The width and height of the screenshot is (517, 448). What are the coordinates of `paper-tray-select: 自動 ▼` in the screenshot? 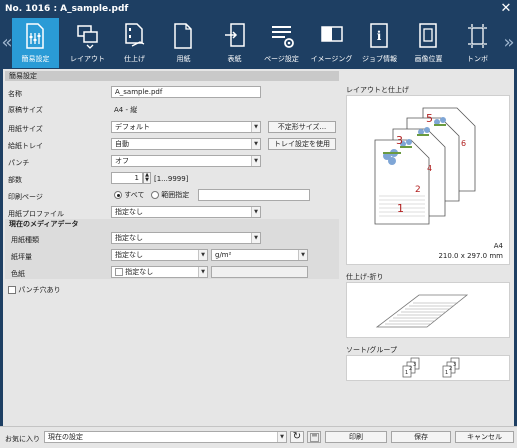 It's located at (186, 144).